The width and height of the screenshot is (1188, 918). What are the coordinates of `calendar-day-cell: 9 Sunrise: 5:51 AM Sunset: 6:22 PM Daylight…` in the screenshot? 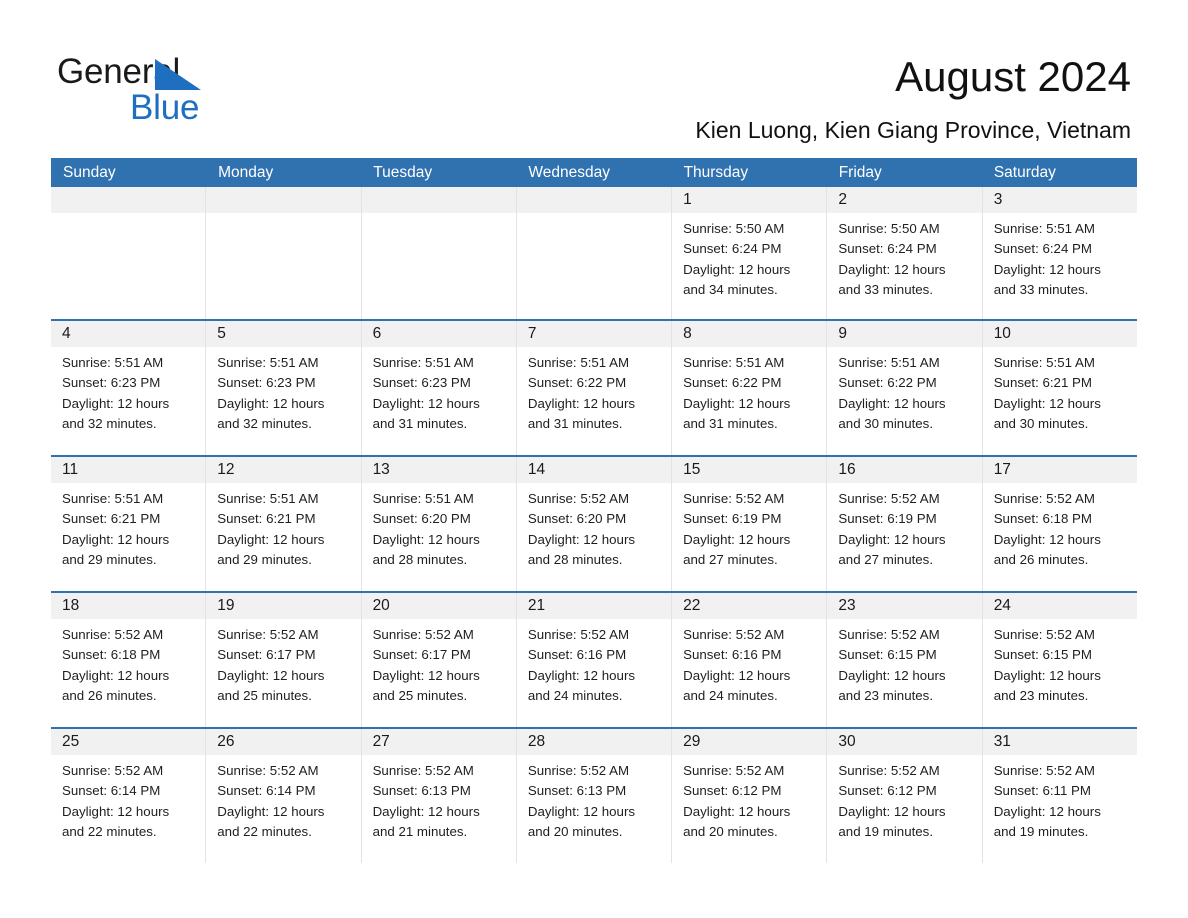 It's located at (905, 388).